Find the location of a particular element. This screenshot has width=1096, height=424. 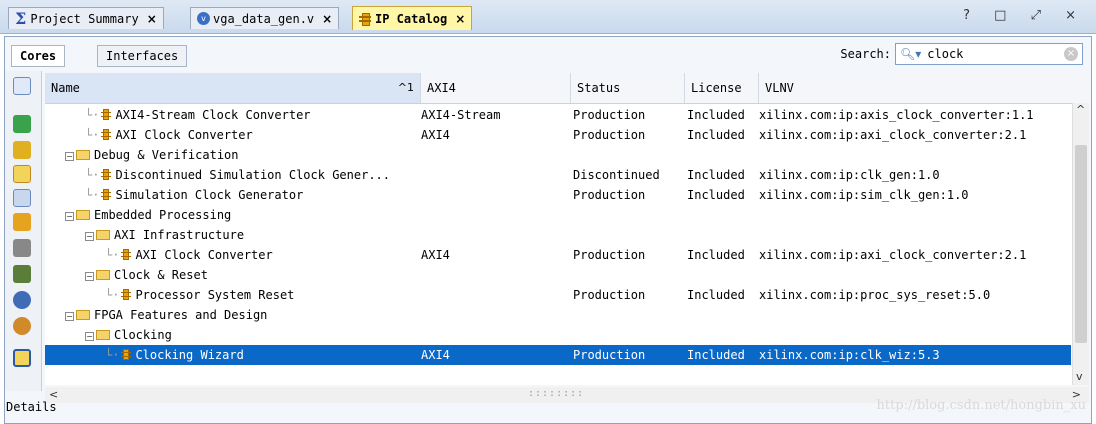

table-row: − AXI Infrastructure is located at coordinates (558, 235).